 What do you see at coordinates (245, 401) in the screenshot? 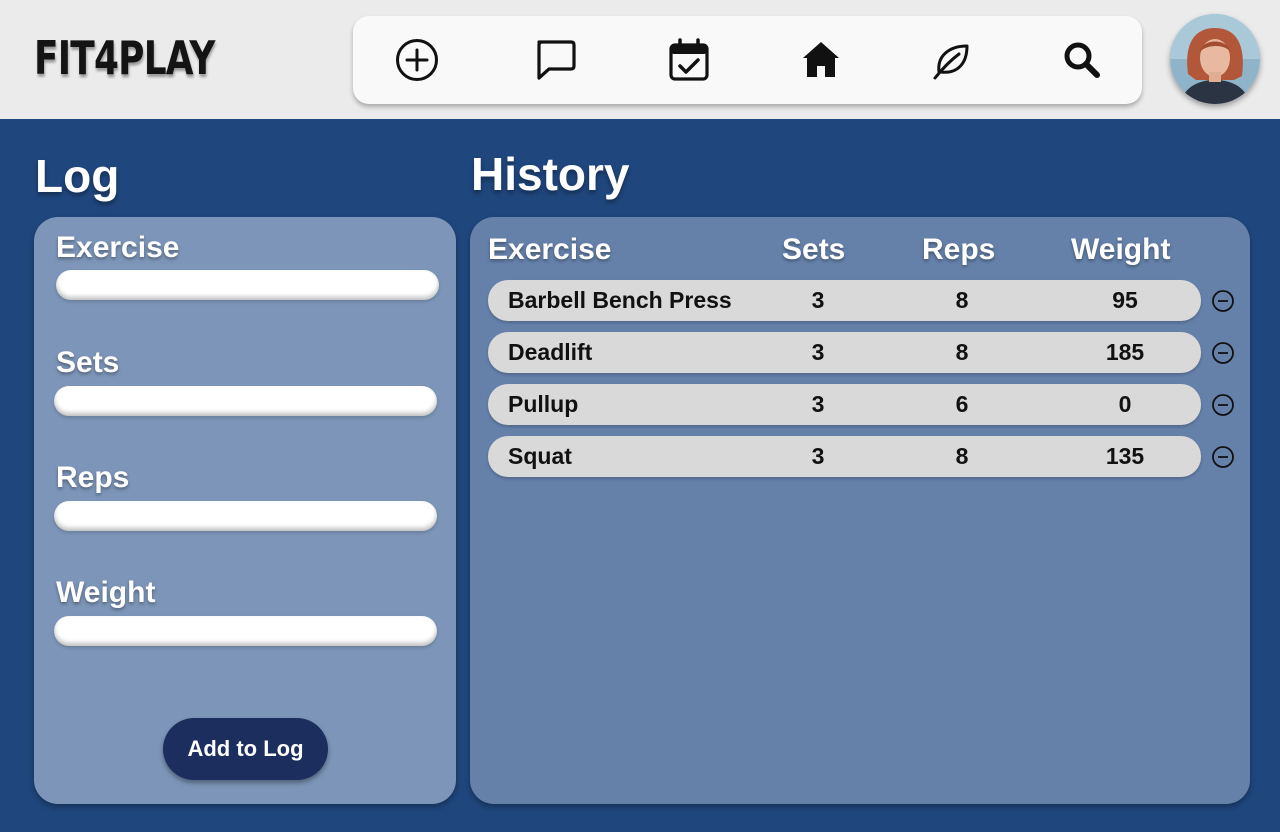
I see `sets-input` at bounding box center [245, 401].